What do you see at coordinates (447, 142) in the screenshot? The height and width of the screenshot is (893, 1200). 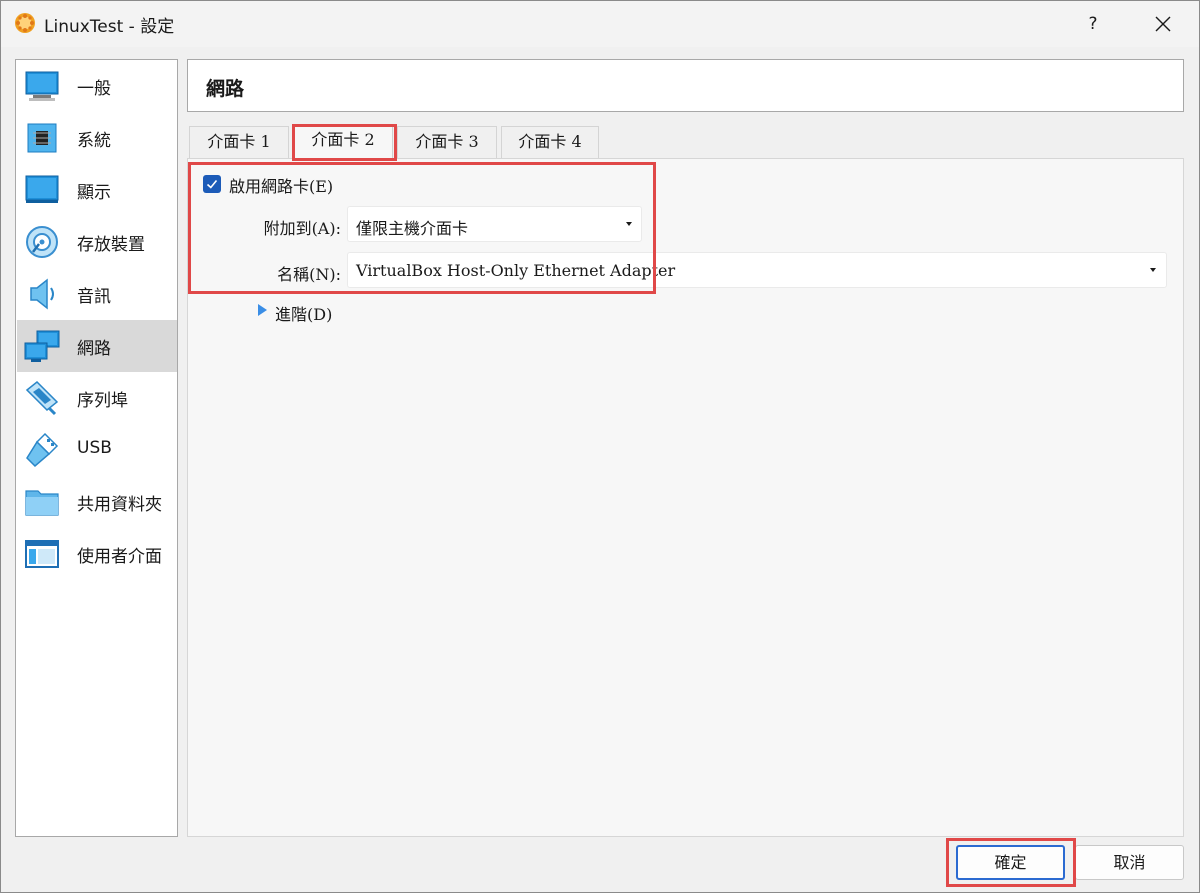 I see `tab-adapter-3: 介面卡 3` at bounding box center [447, 142].